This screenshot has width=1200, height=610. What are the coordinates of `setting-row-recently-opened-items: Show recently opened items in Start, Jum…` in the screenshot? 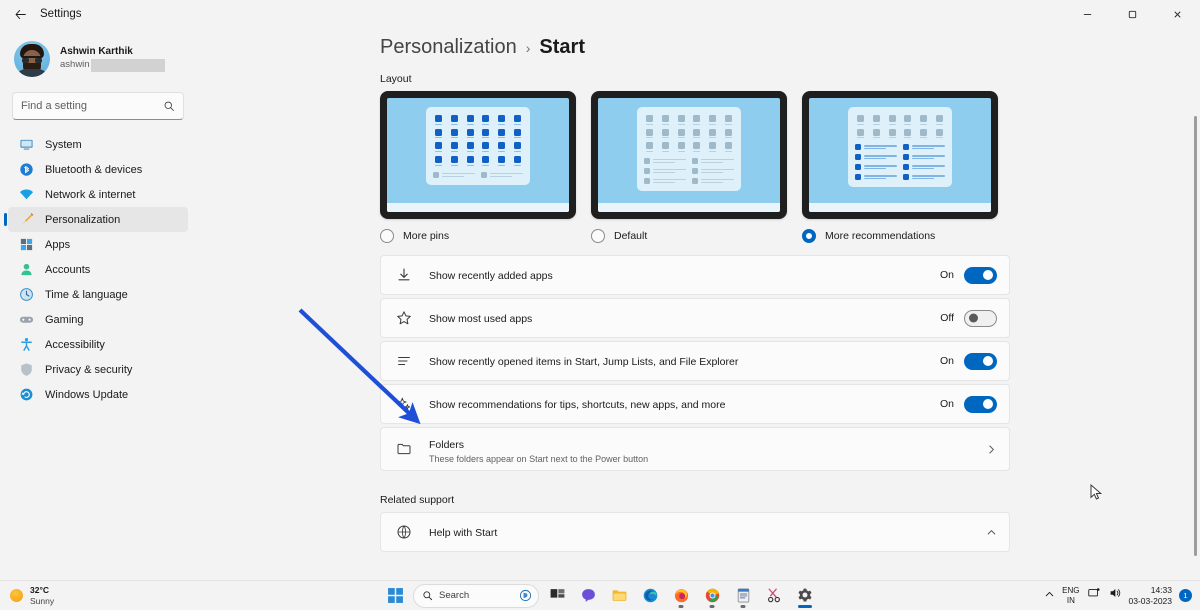 It's located at (695, 361).